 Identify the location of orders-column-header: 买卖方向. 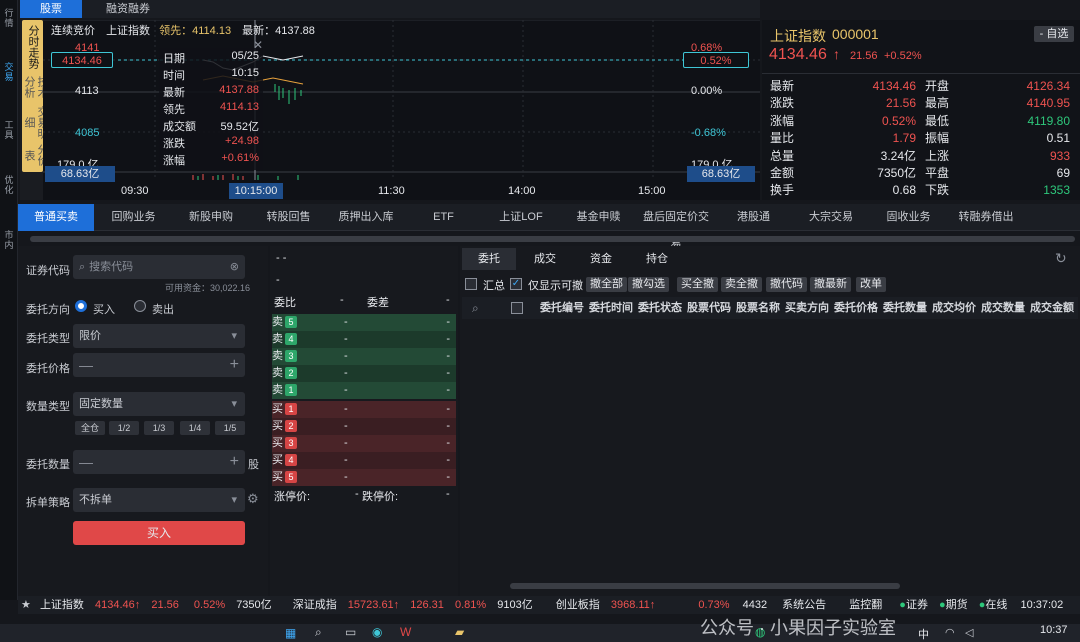
(807, 308).